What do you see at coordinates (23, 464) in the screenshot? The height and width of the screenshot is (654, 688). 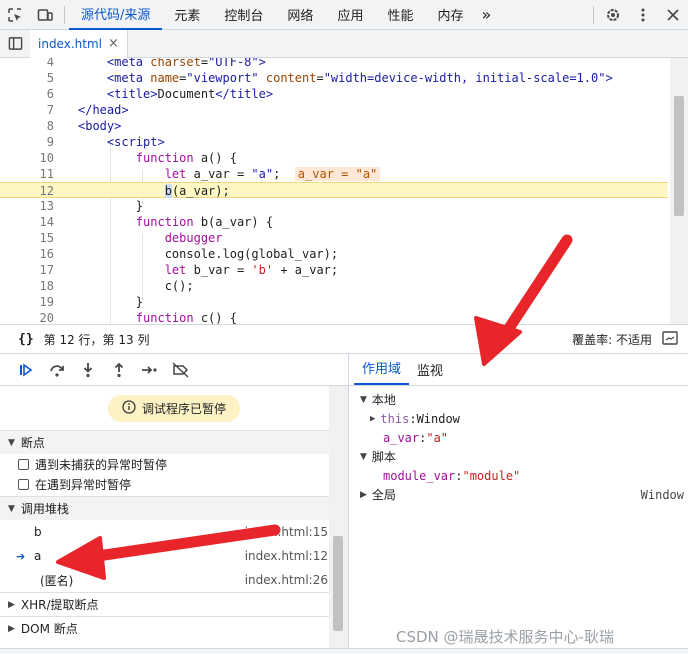 I see `pause-uncaught-checkbox` at bounding box center [23, 464].